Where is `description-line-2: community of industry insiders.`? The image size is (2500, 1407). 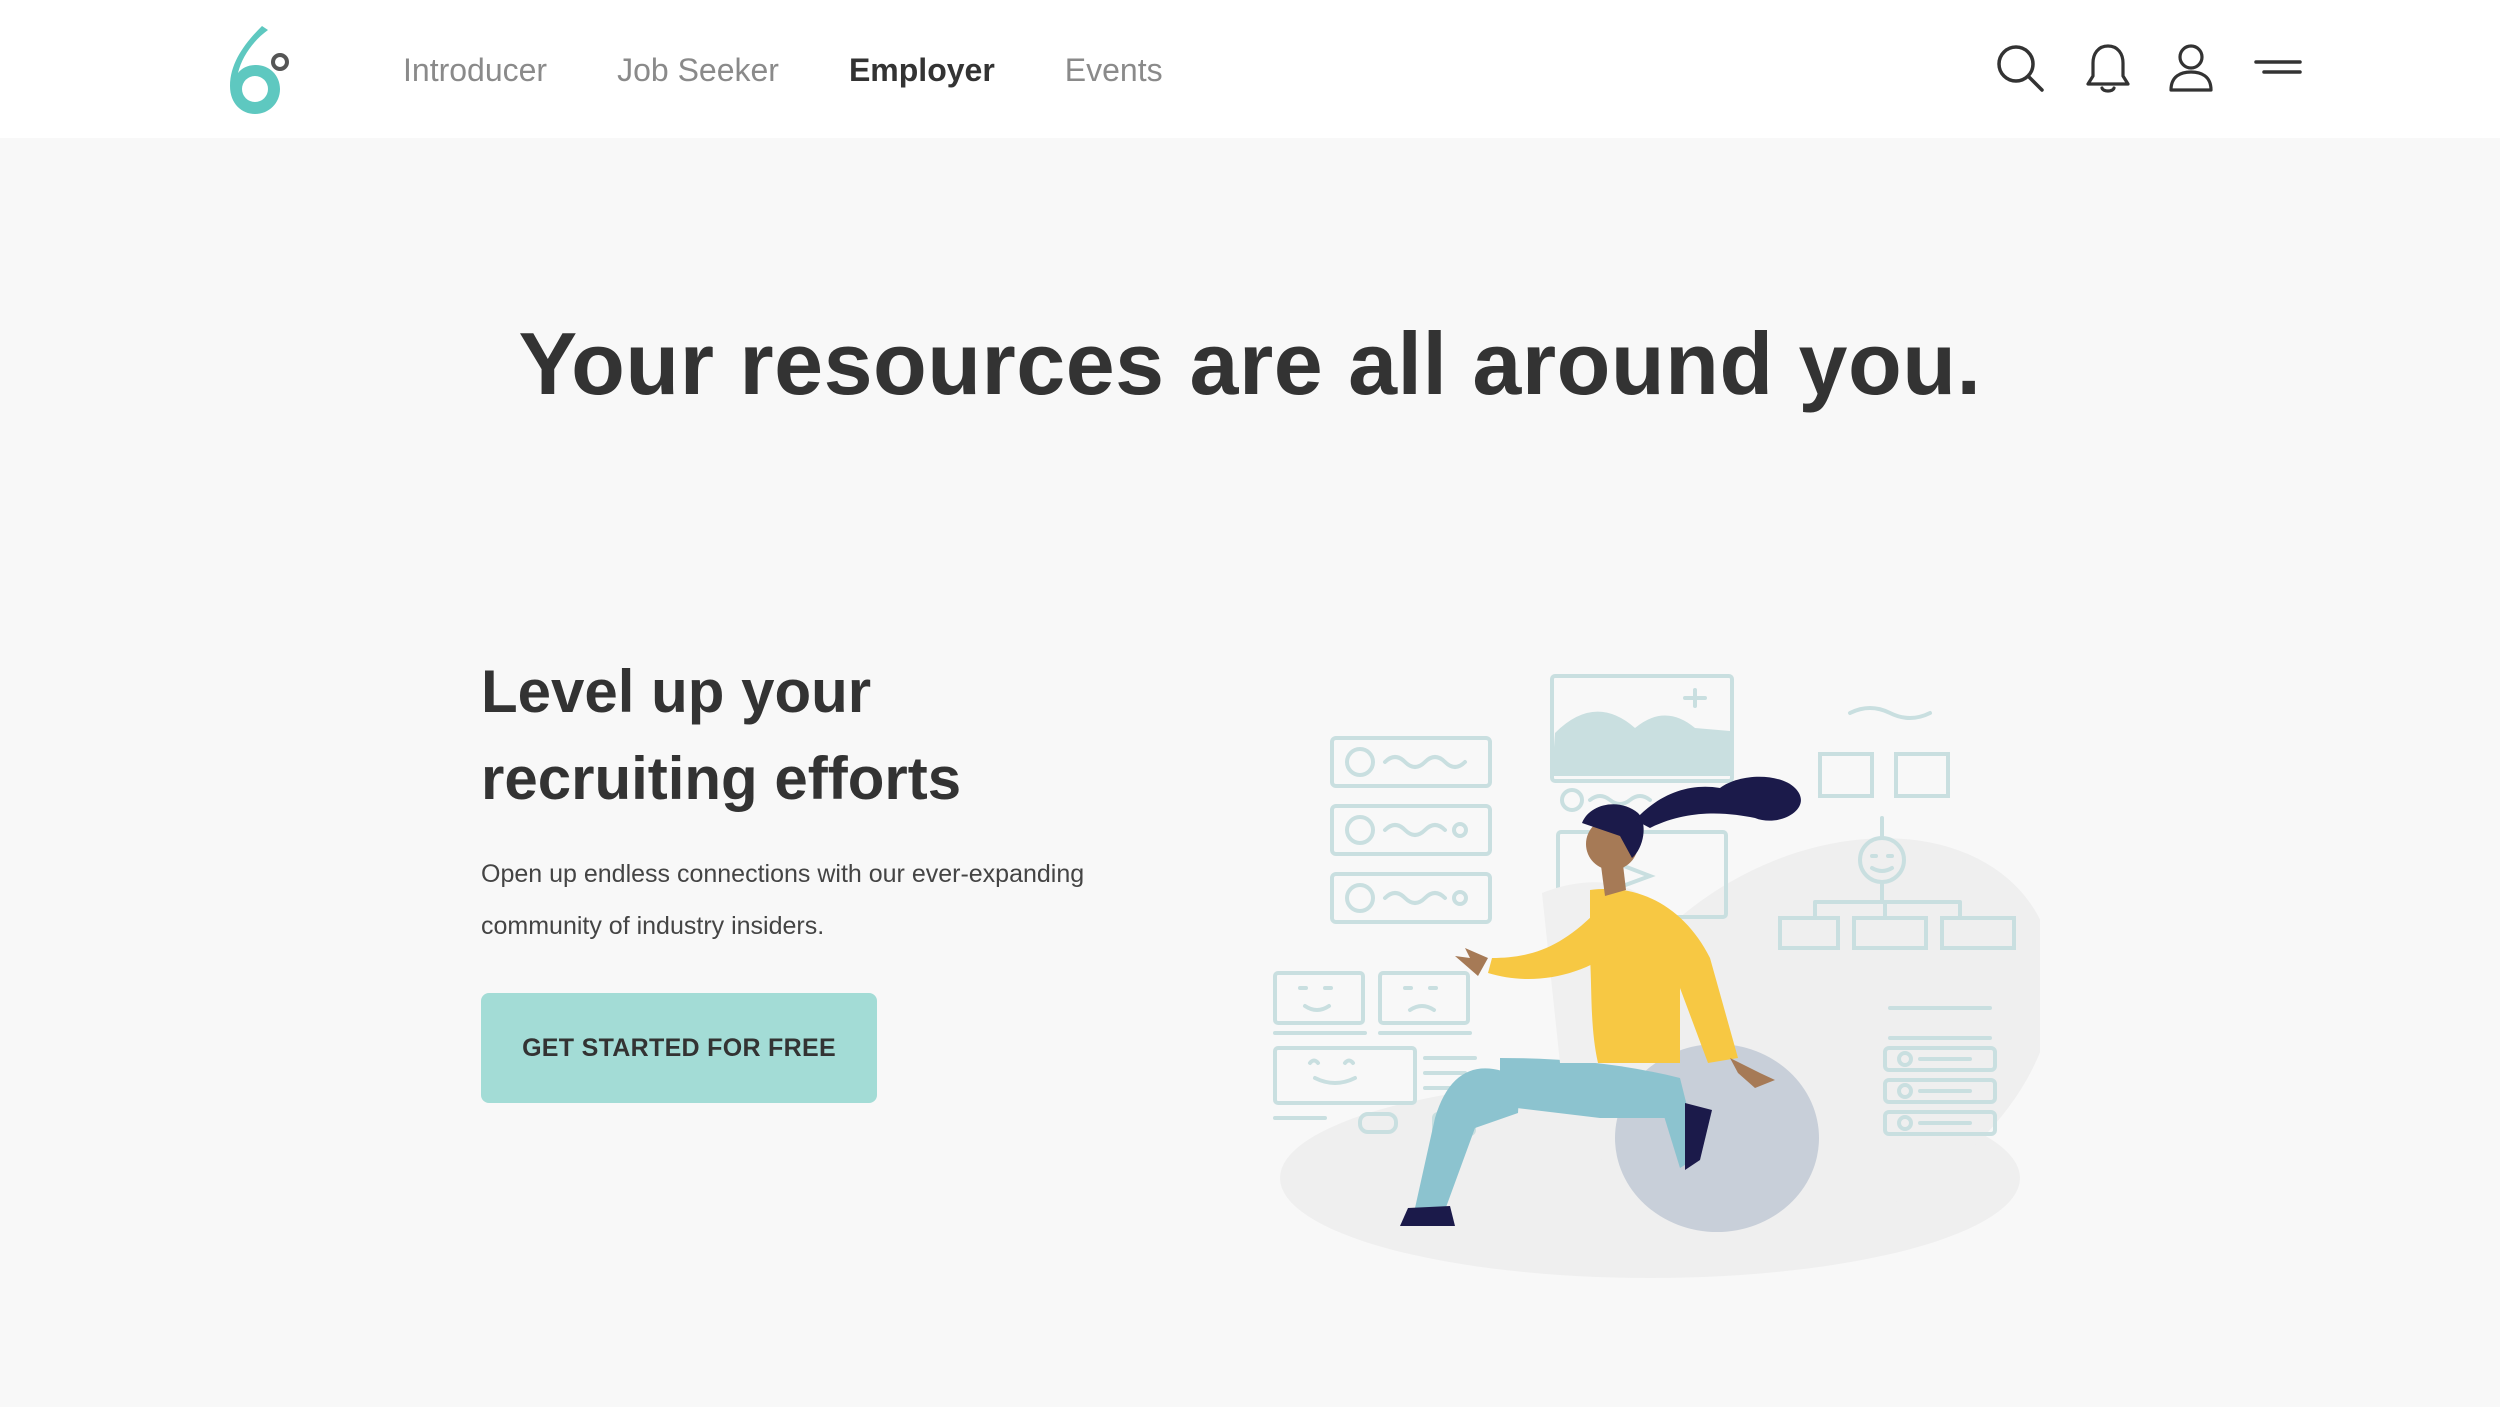
description-line-2: community of industry insiders. is located at coordinates (653, 926).